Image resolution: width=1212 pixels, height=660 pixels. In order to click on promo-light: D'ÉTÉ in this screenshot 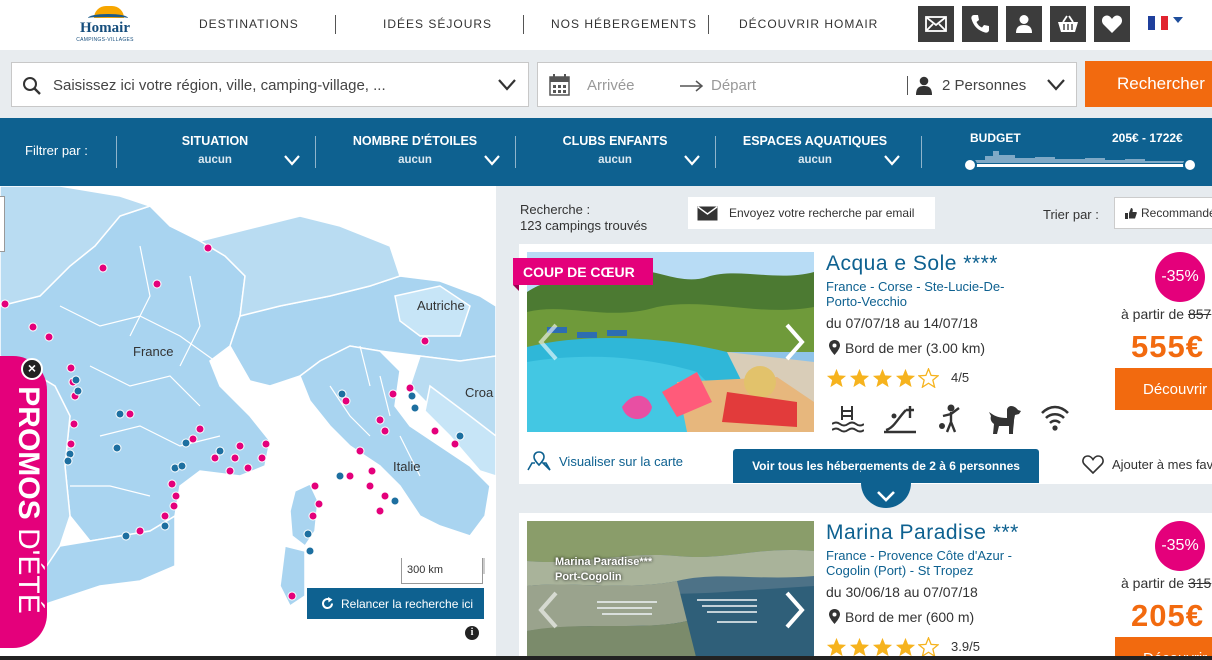, I will do `click(28, 570)`.